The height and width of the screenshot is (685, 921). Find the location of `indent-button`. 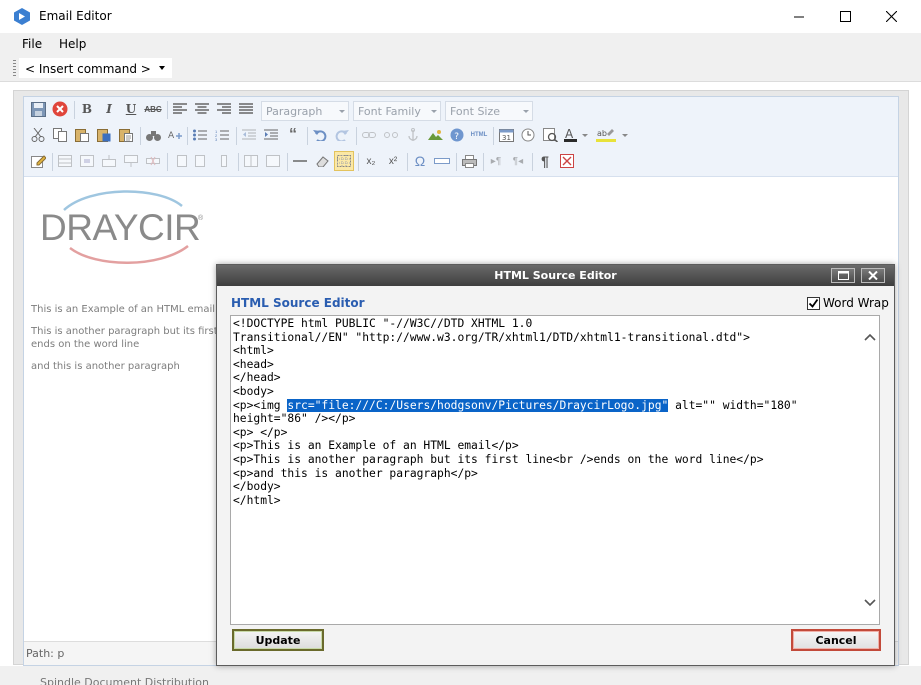

indent-button is located at coordinates (271, 135).